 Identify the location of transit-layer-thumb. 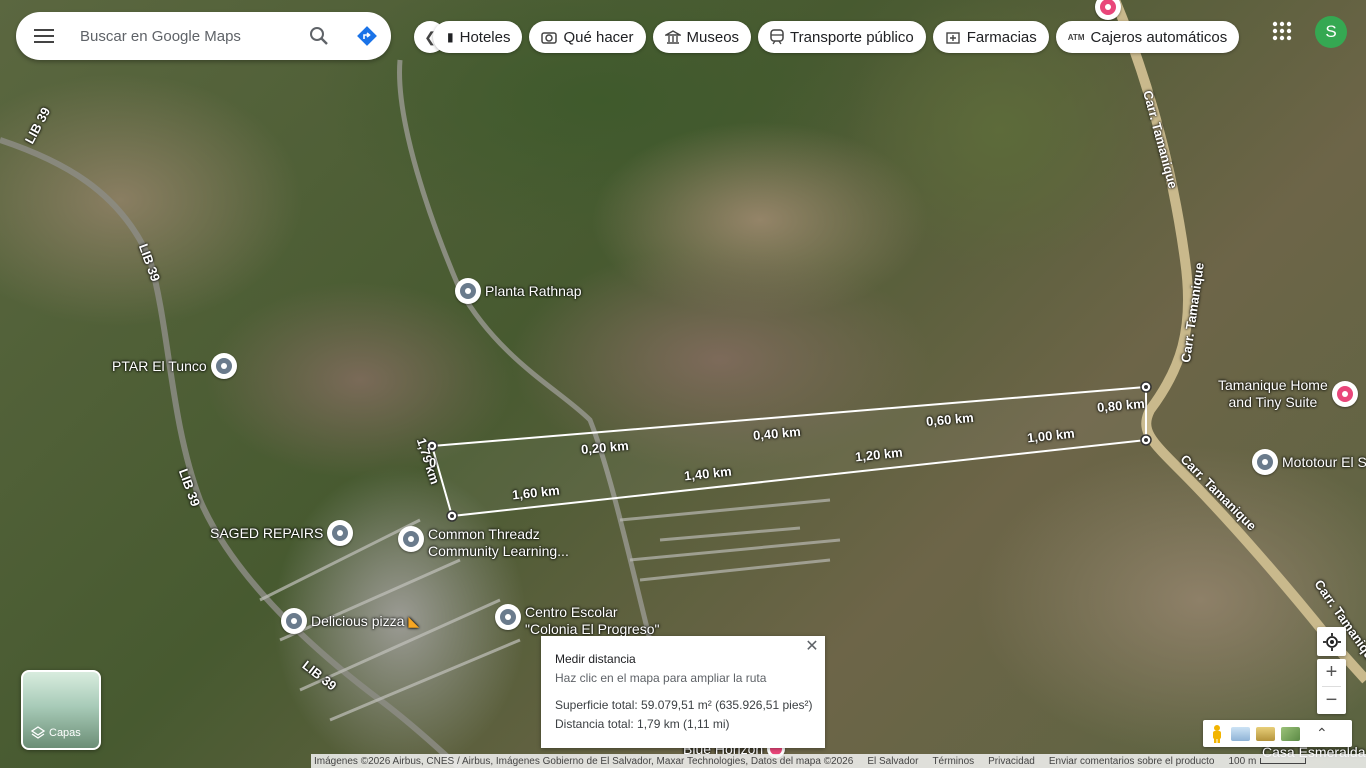
(1240, 733).